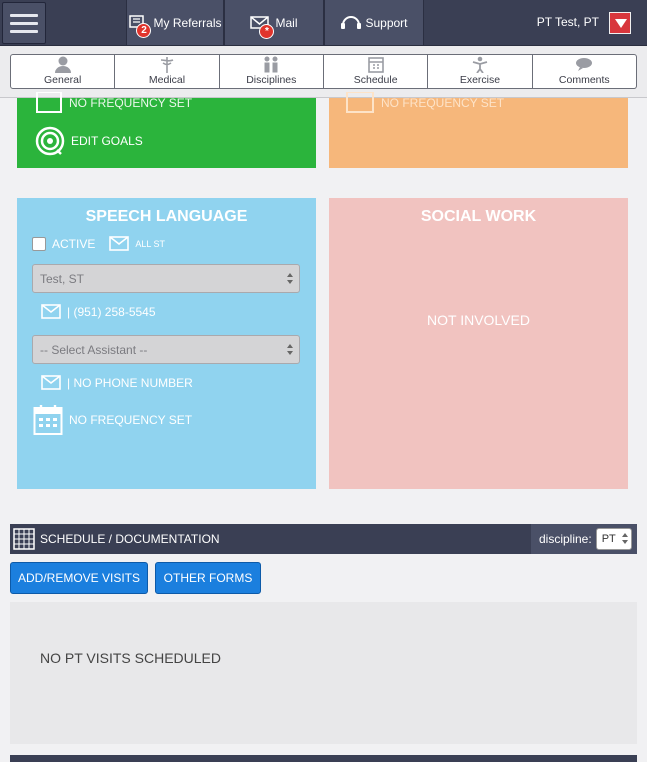 The image size is (647, 762). I want to click on card-title: SOCIAL WORK, so click(478, 216).